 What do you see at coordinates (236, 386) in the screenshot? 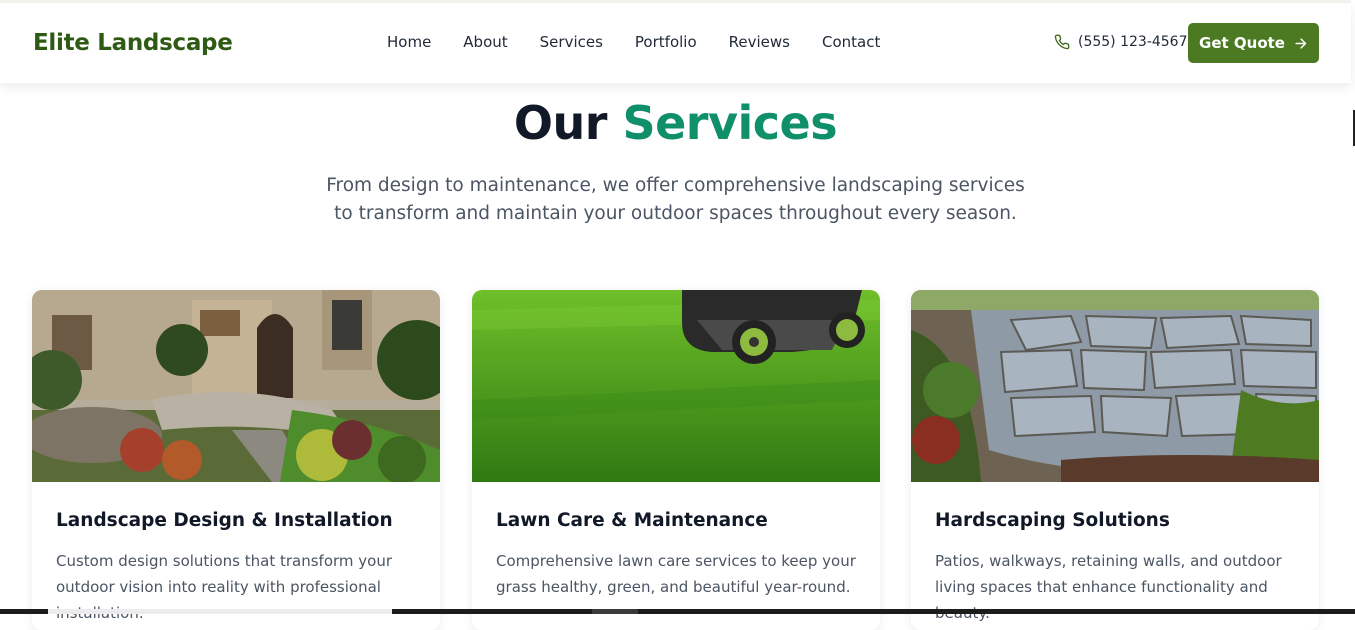
I see `landscape-design-image` at bounding box center [236, 386].